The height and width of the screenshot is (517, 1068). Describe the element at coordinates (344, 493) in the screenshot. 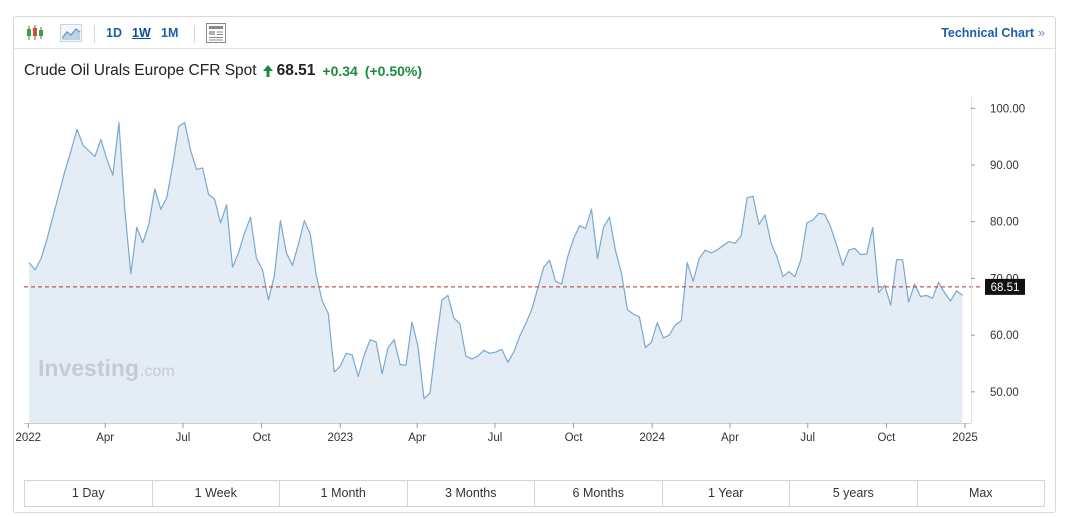

I see `range-1-month-button: 1 Month` at that location.